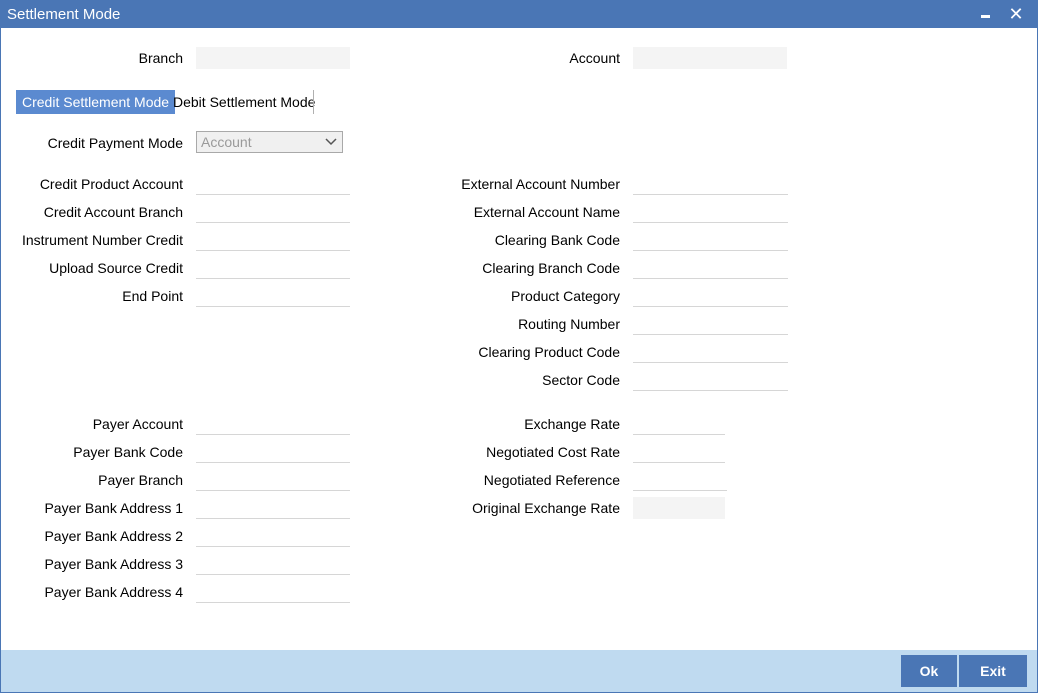 This screenshot has width=1038, height=693. What do you see at coordinates (137, 424) in the screenshot?
I see `payer-account-label: Payer Account` at bounding box center [137, 424].